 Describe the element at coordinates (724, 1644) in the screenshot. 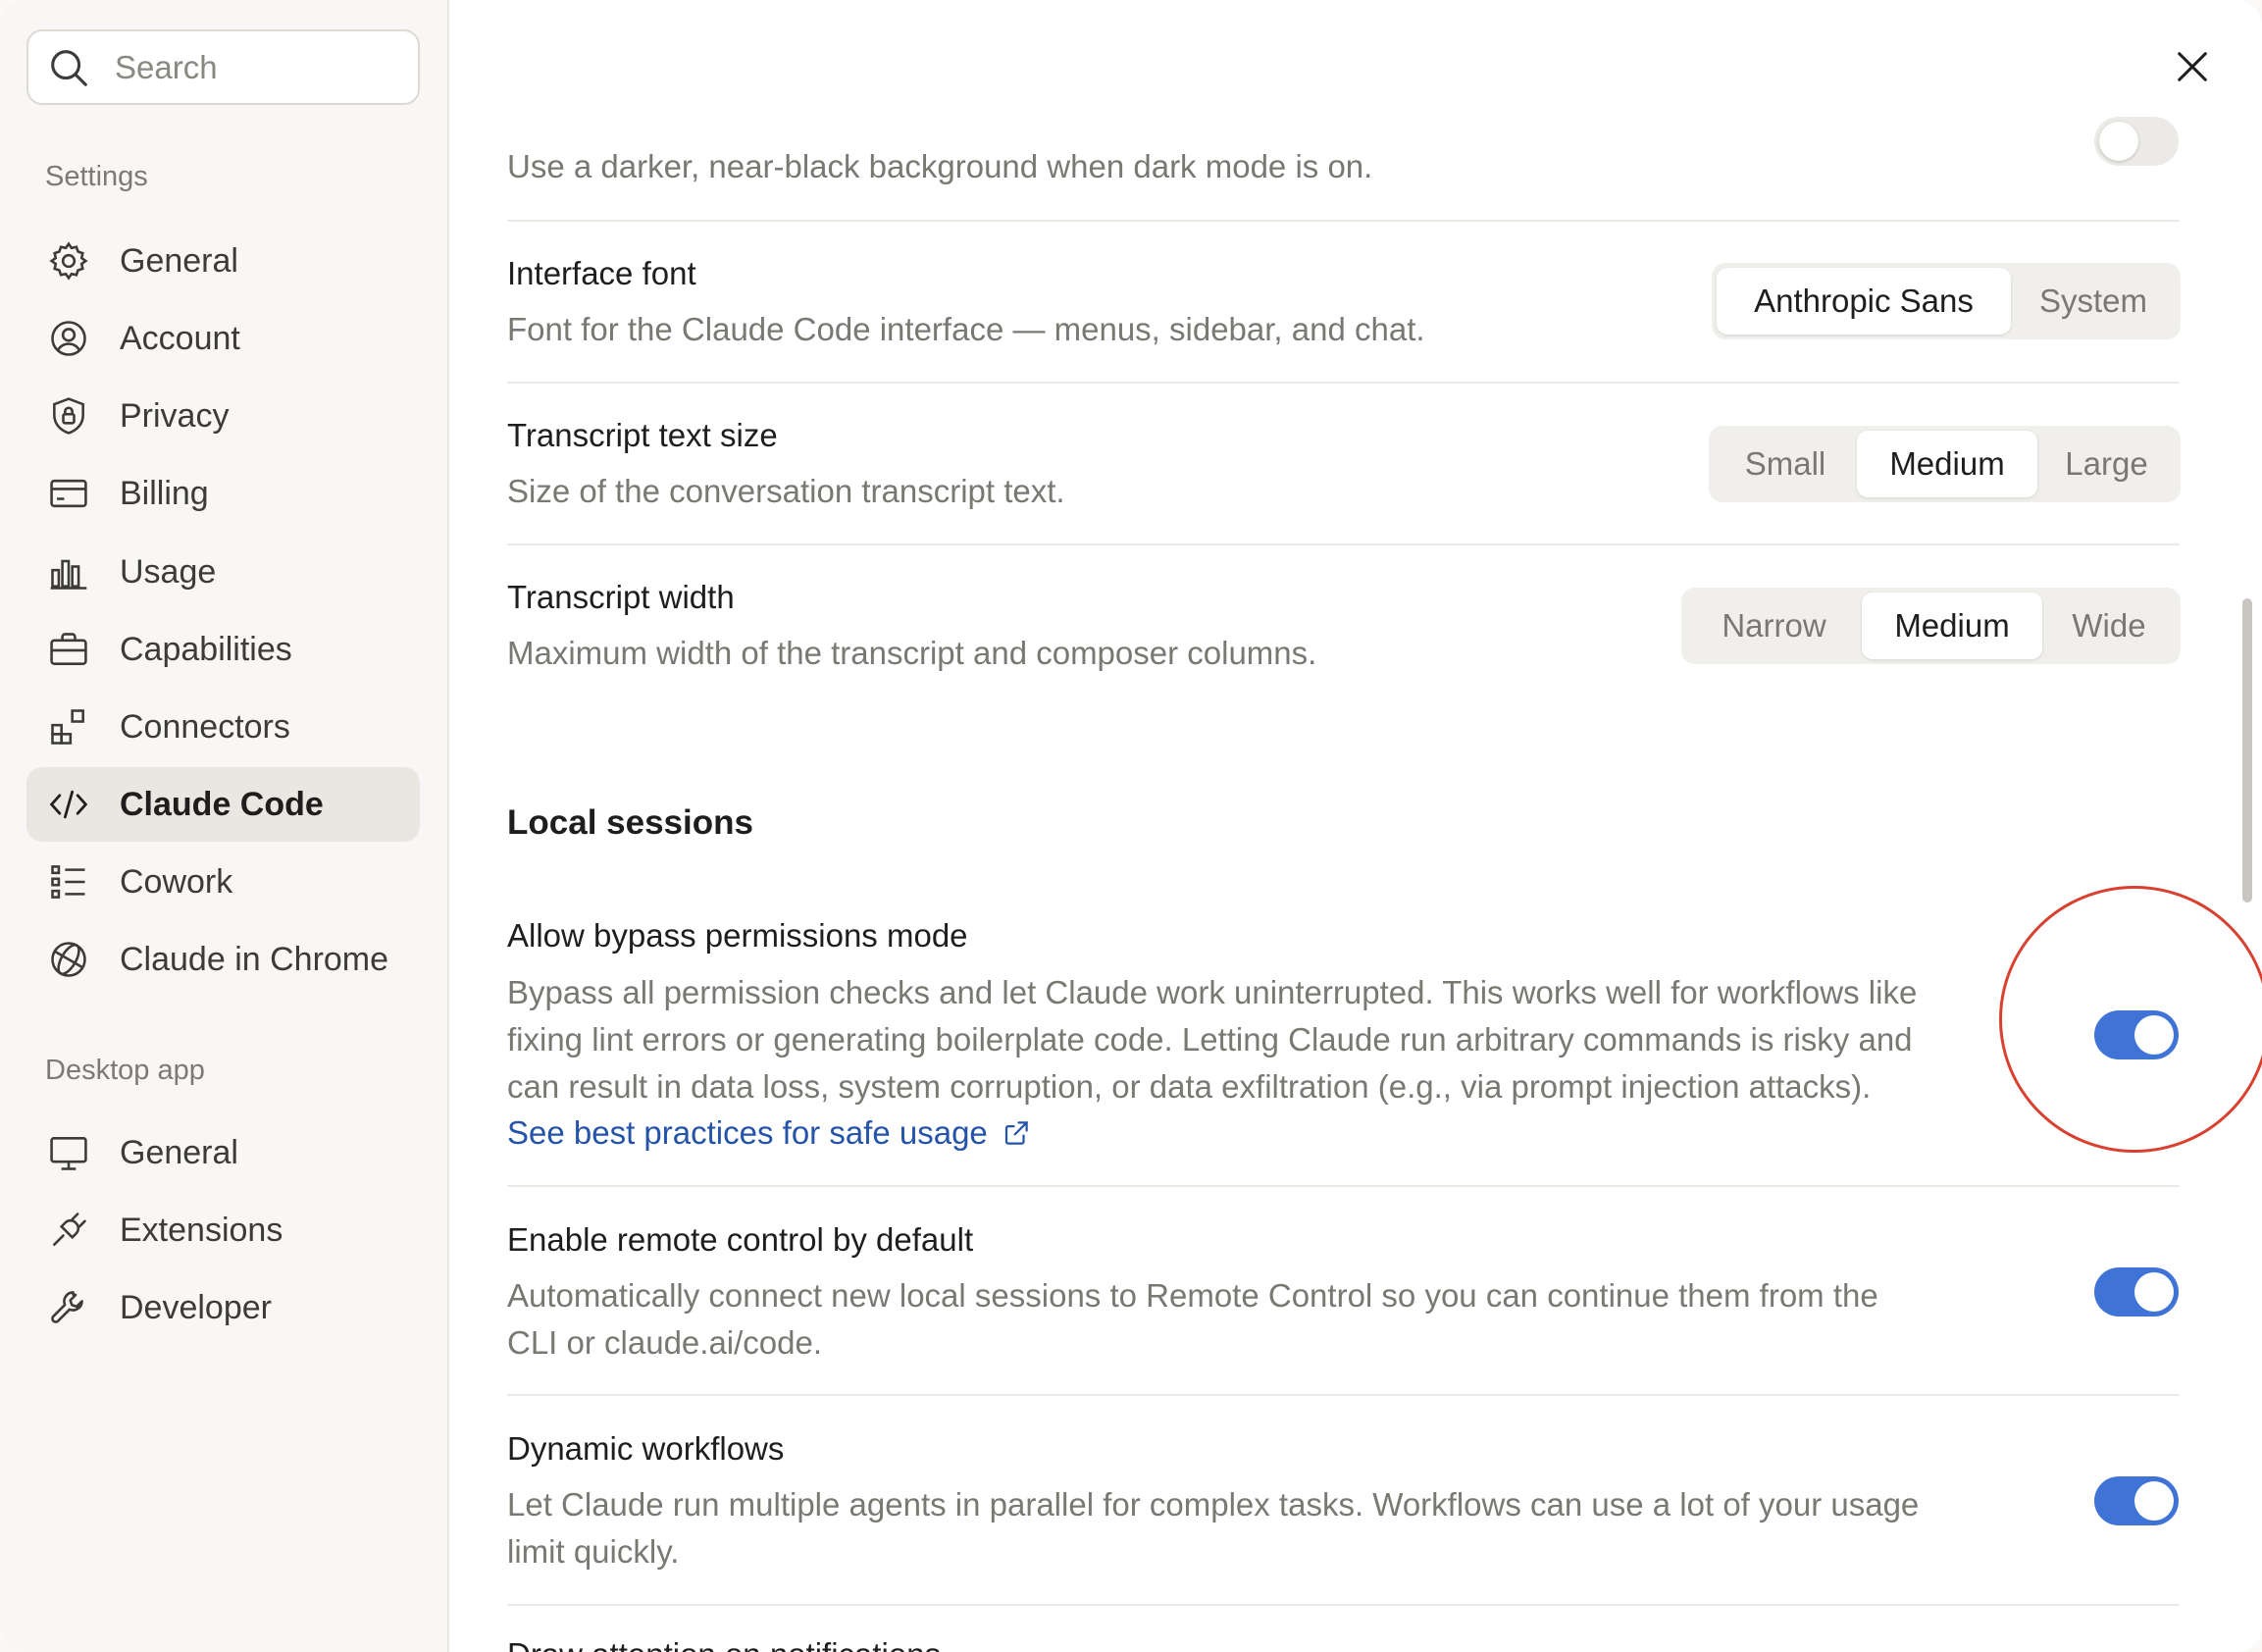

I see `notifications-title: Draw attention on notifications` at that location.